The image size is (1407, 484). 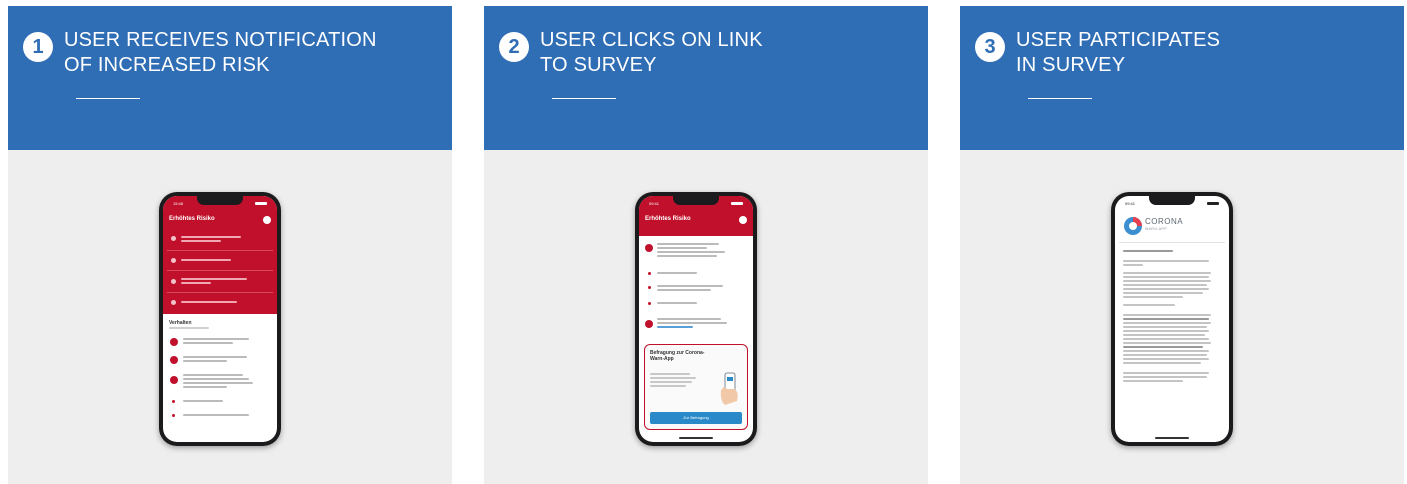 What do you see at coordinates (173, 302) in the screenshot?
I see `shield-icon` at bounding box center [173, 302].